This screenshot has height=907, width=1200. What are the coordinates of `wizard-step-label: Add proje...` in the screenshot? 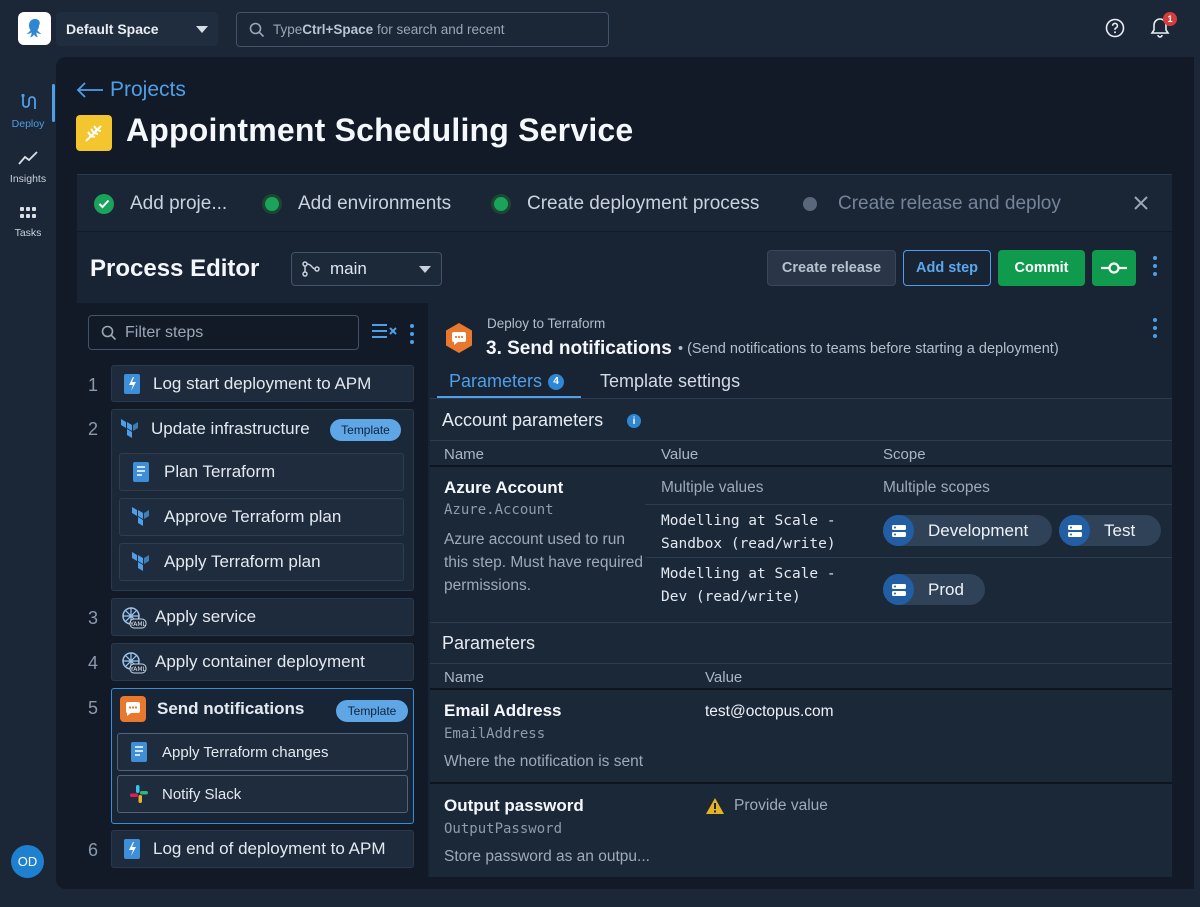 It's located at (179, 203).